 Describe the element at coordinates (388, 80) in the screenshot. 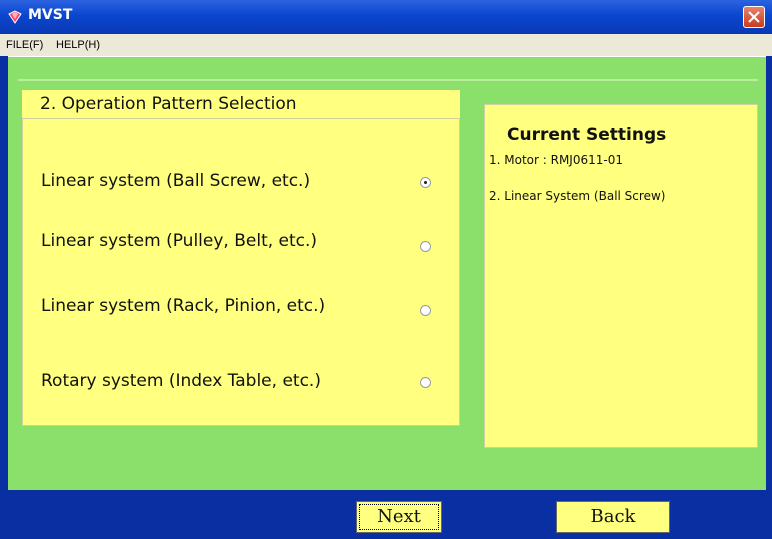

I see `divider` at that location.